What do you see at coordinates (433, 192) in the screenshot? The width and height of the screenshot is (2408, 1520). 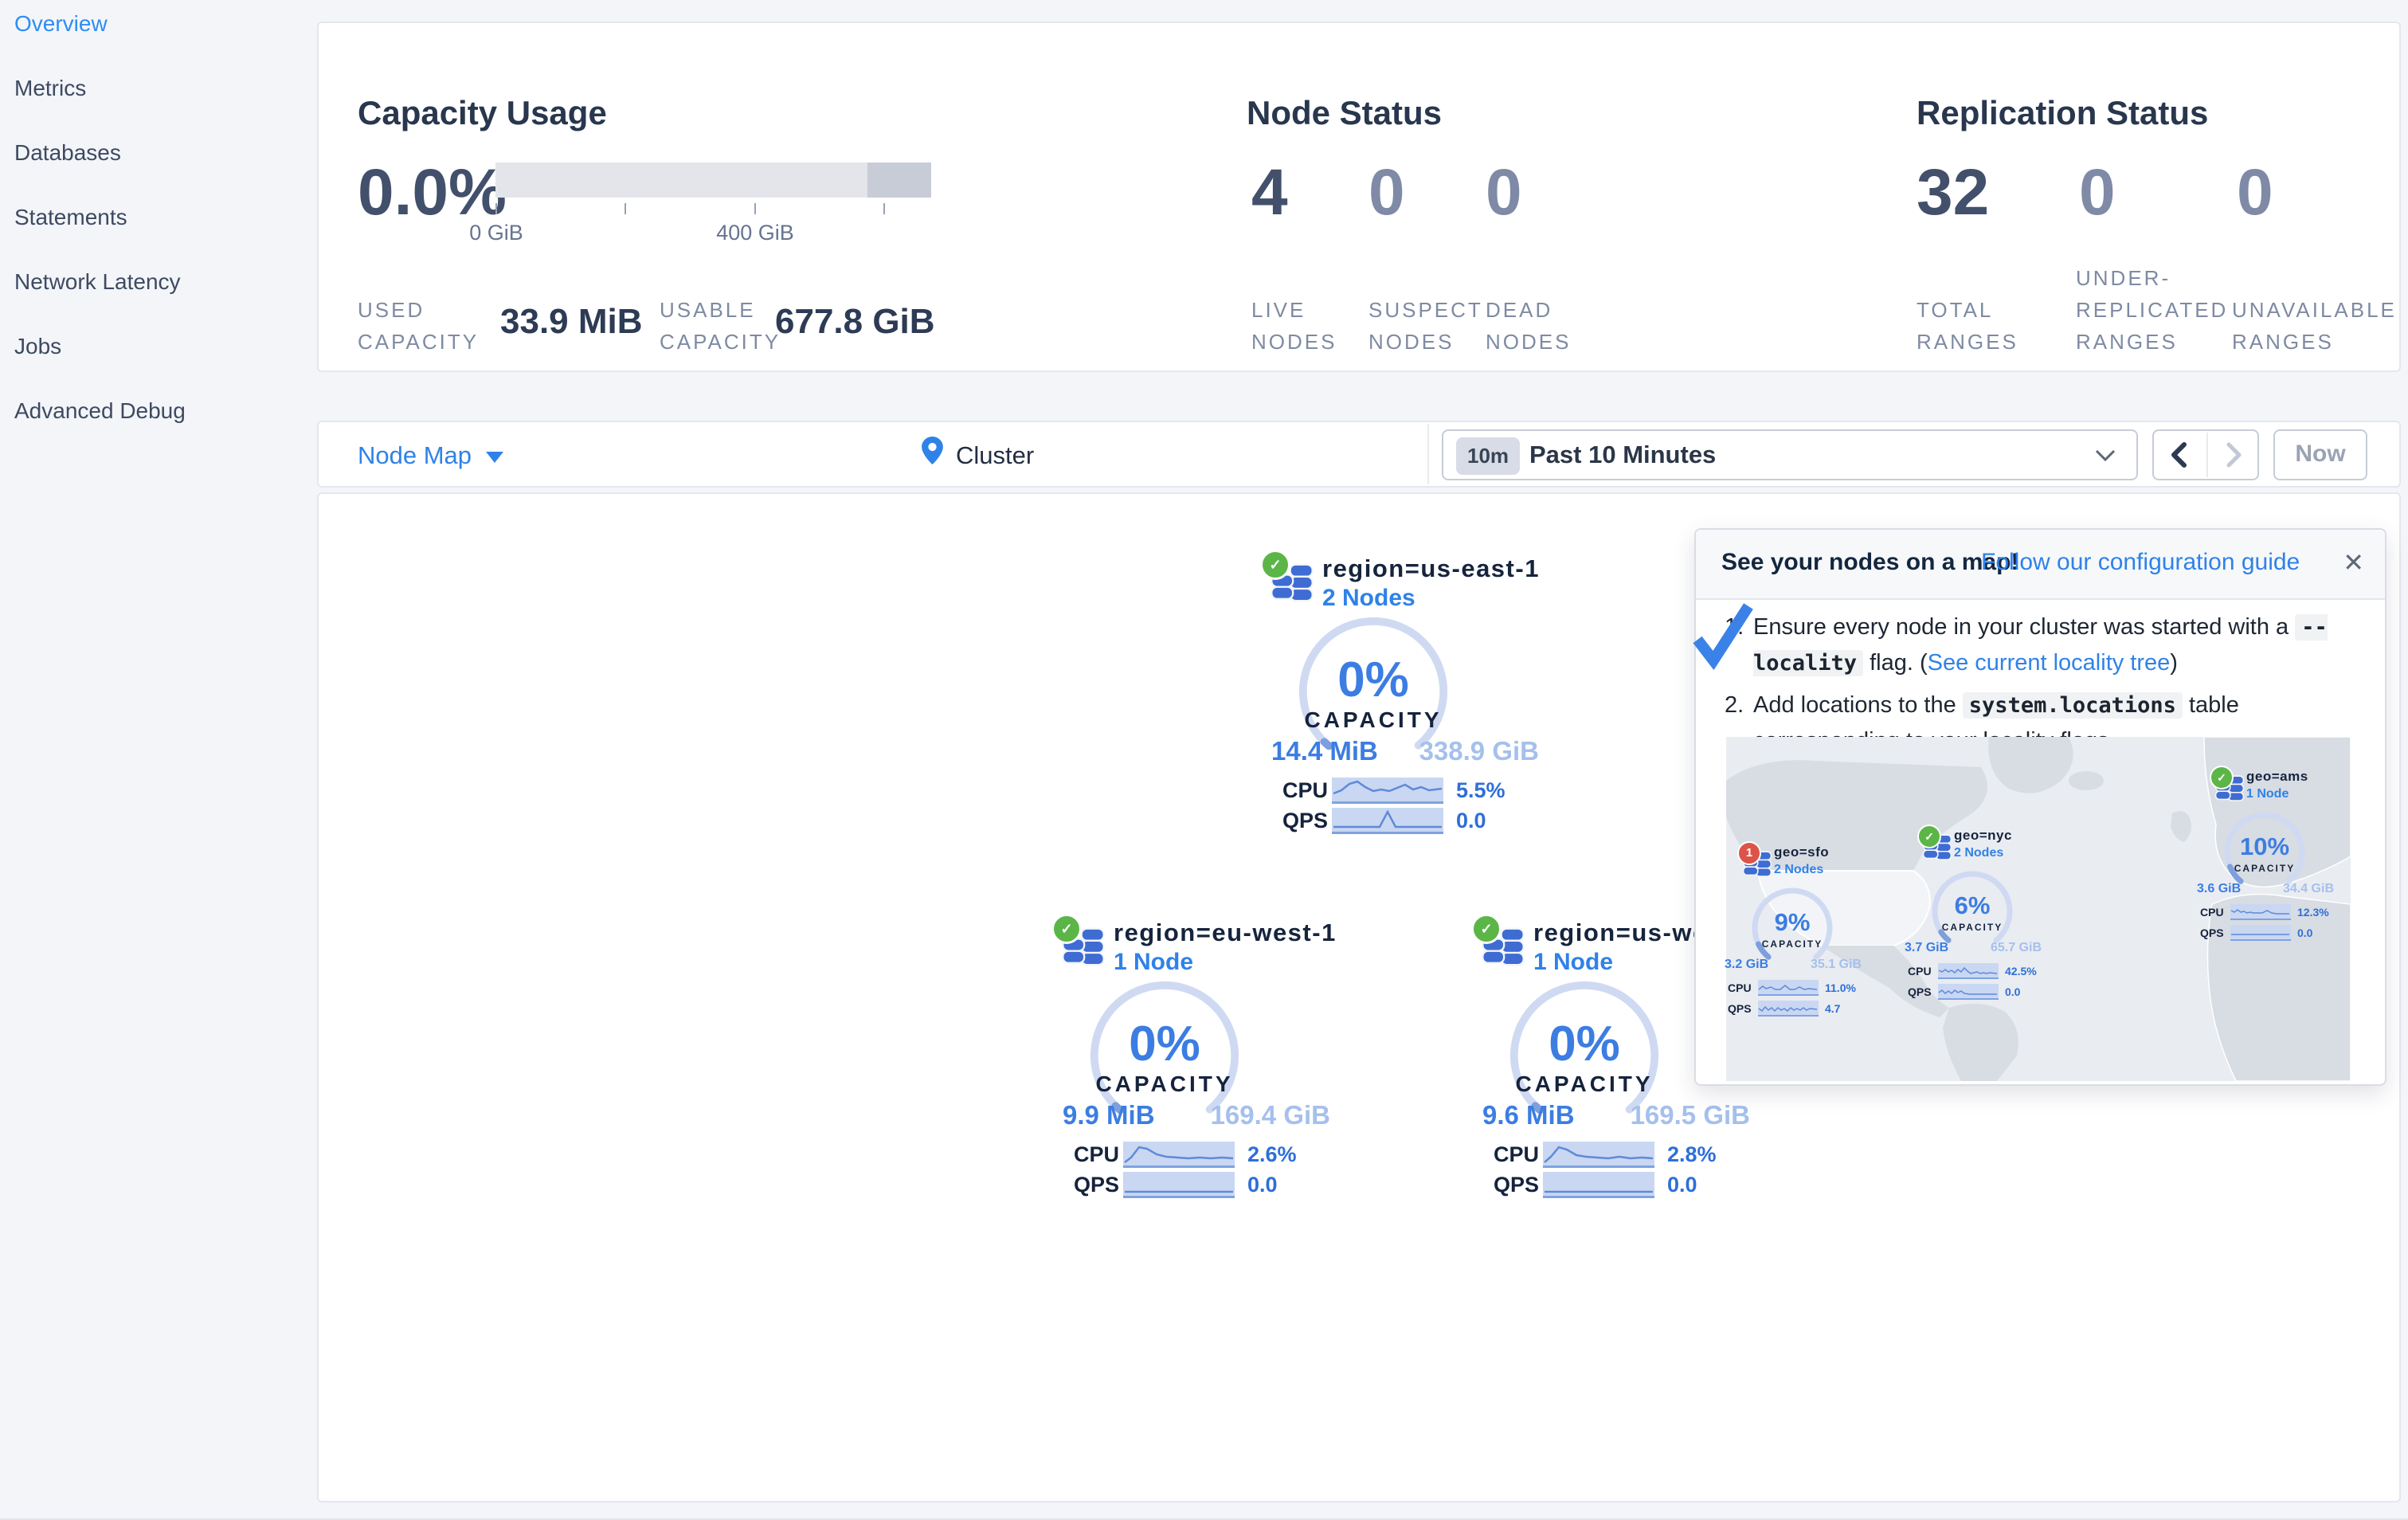 I see `capacity-used-percent: 0.0%` at bounding box center [433, 192].